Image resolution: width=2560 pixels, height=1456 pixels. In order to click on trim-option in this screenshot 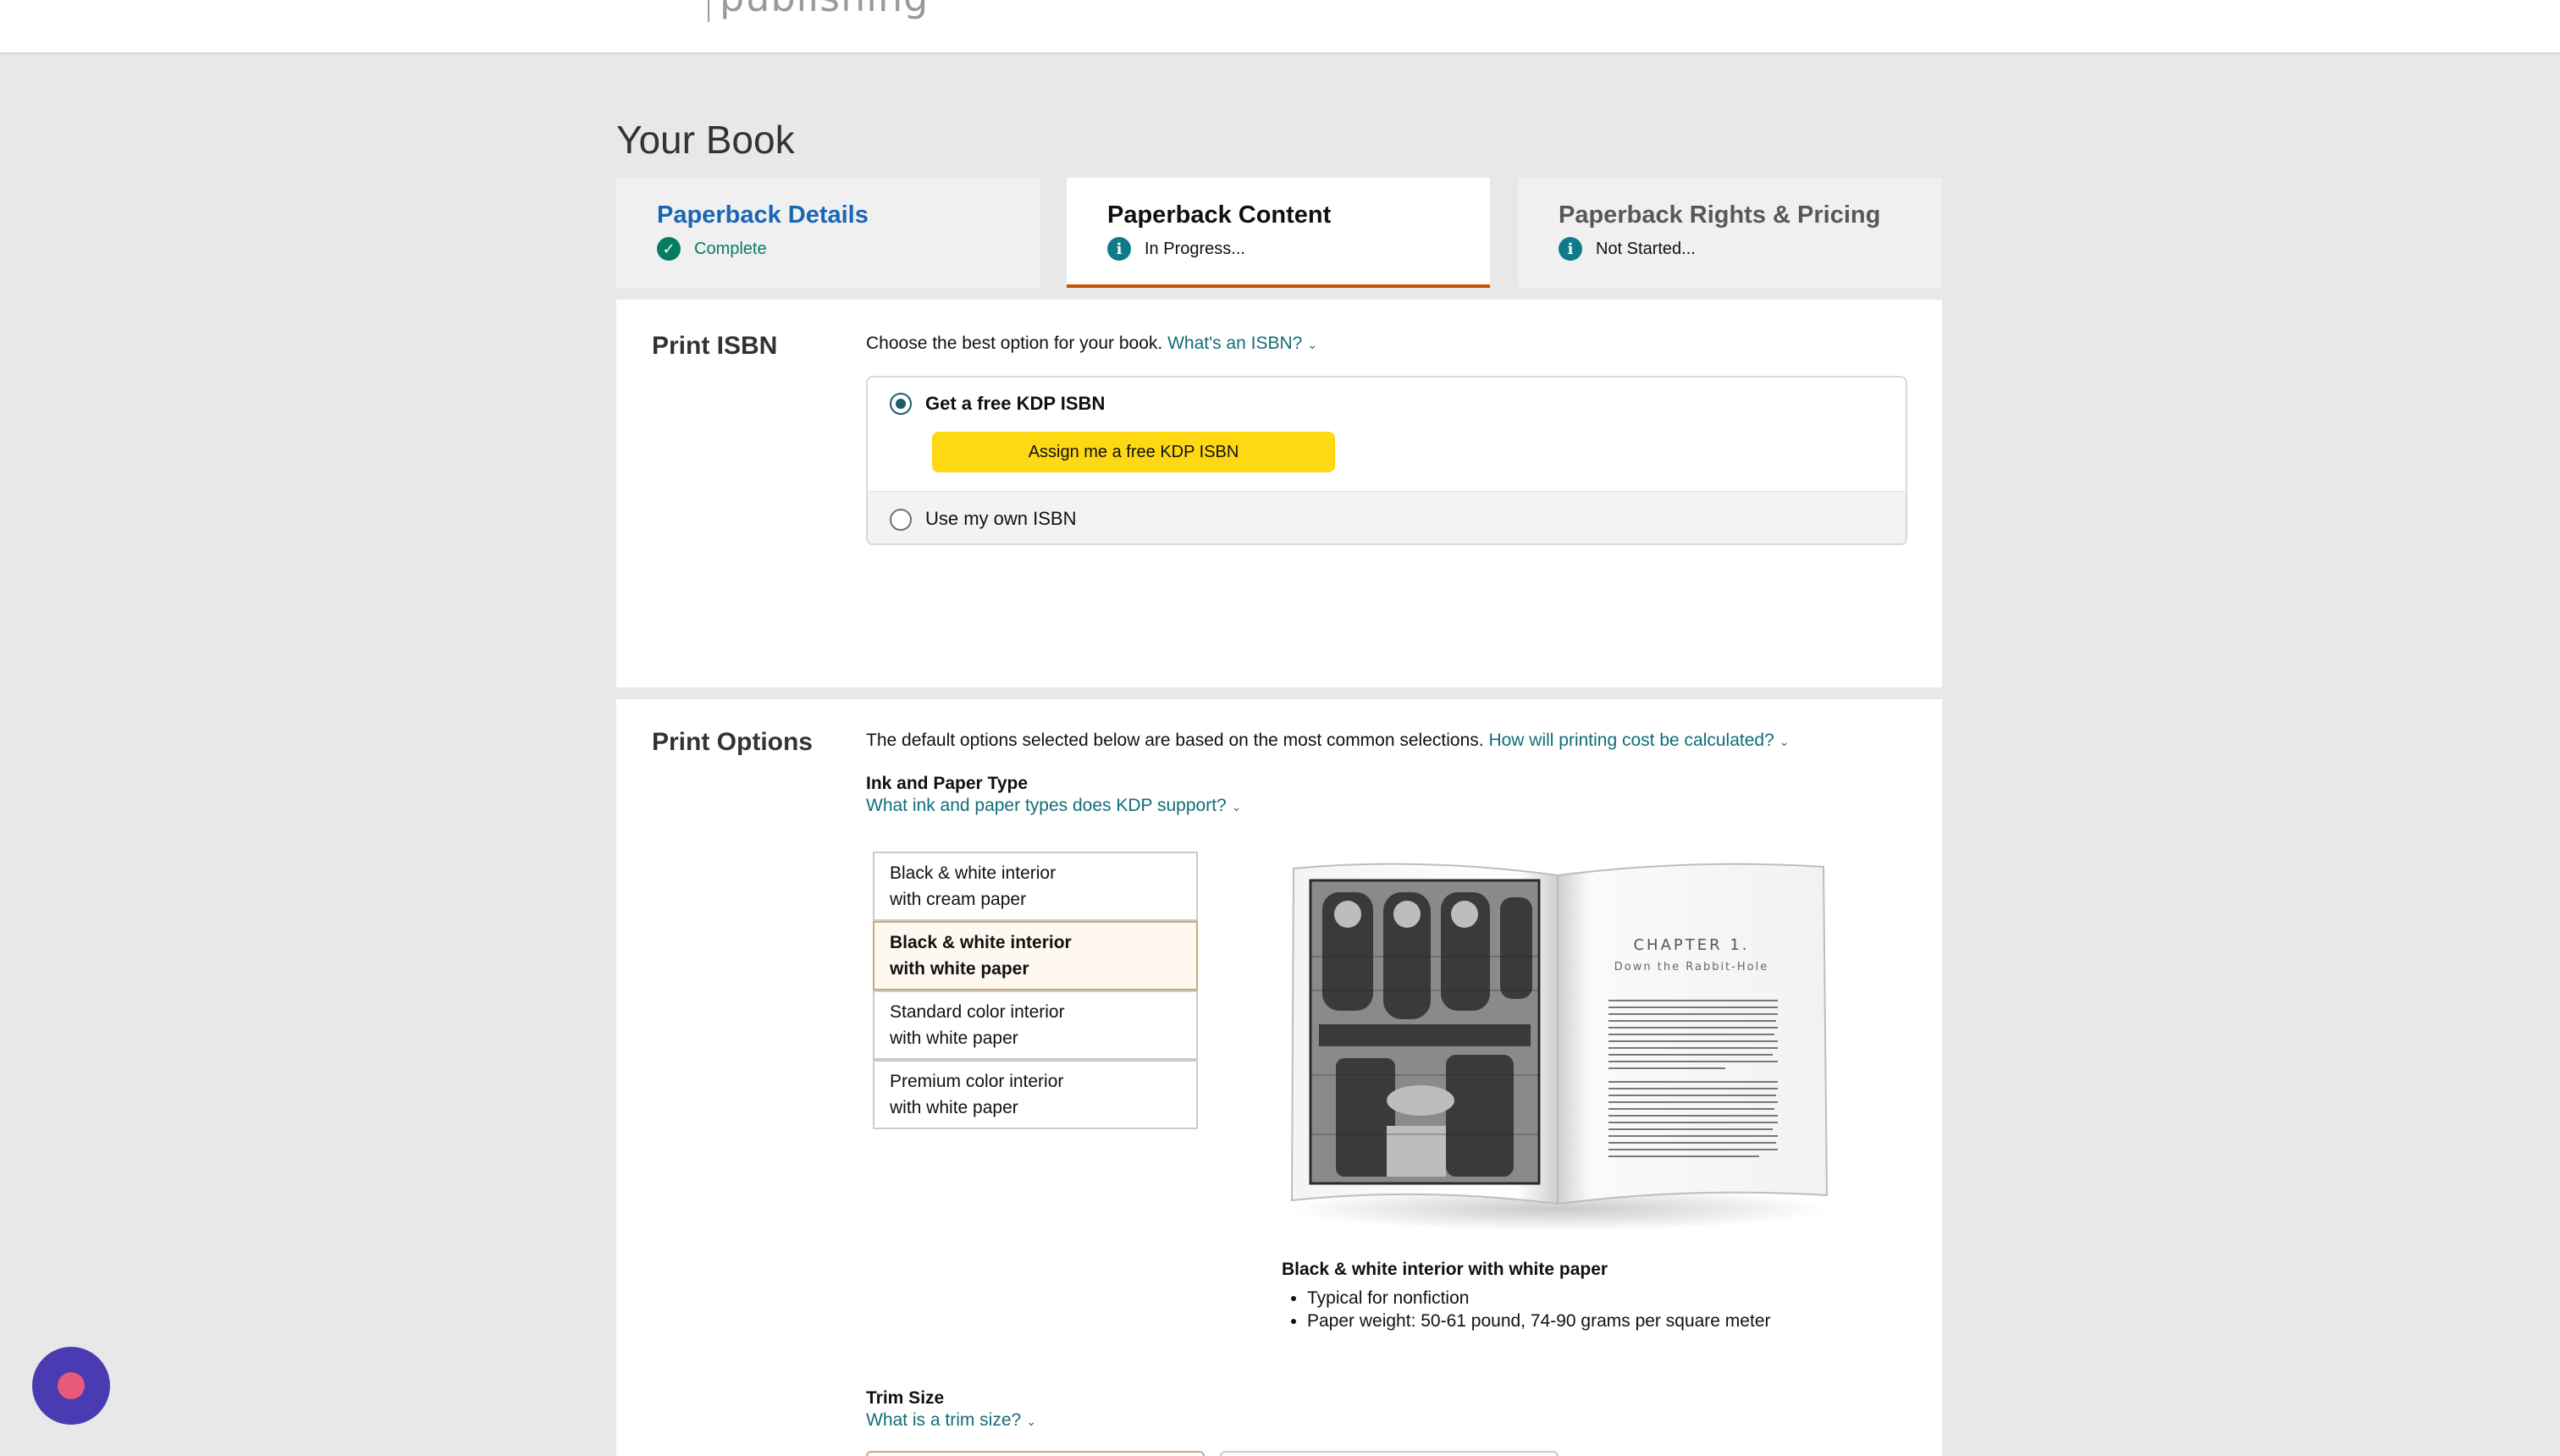, I will do `click(1389, 1453)`.